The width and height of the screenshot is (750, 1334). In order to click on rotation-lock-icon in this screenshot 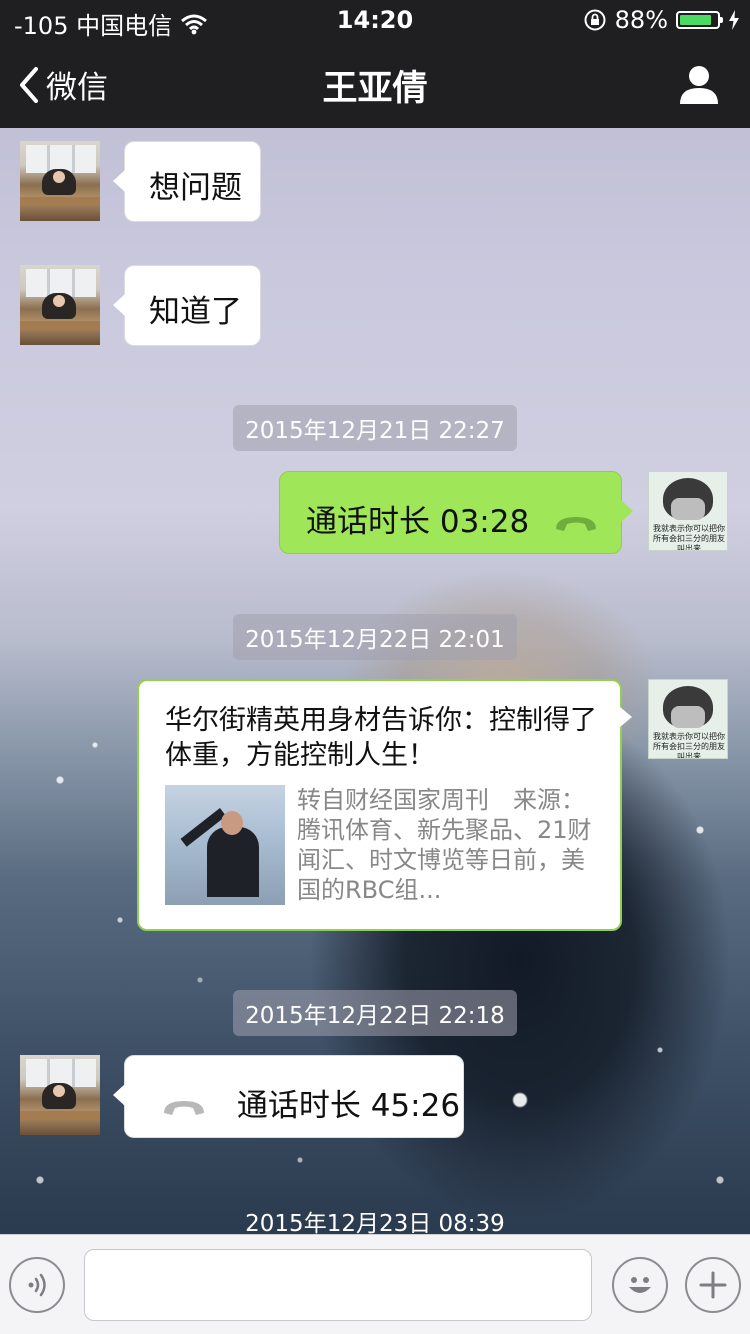, I will do `click(595, 20)`.